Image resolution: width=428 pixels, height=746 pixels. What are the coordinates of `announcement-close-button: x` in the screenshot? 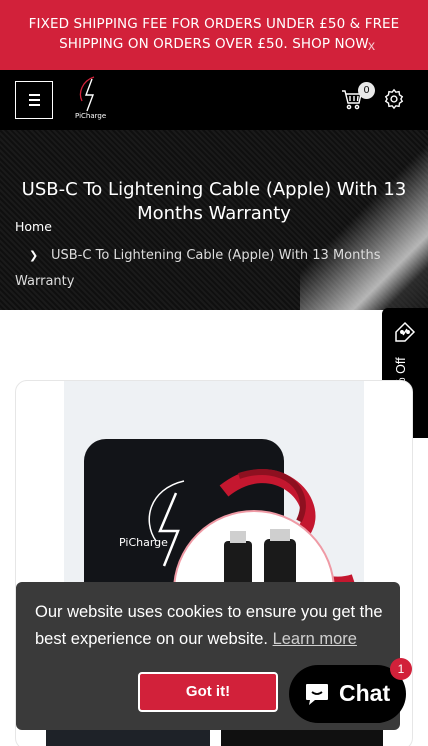 It's located at (371, 45).